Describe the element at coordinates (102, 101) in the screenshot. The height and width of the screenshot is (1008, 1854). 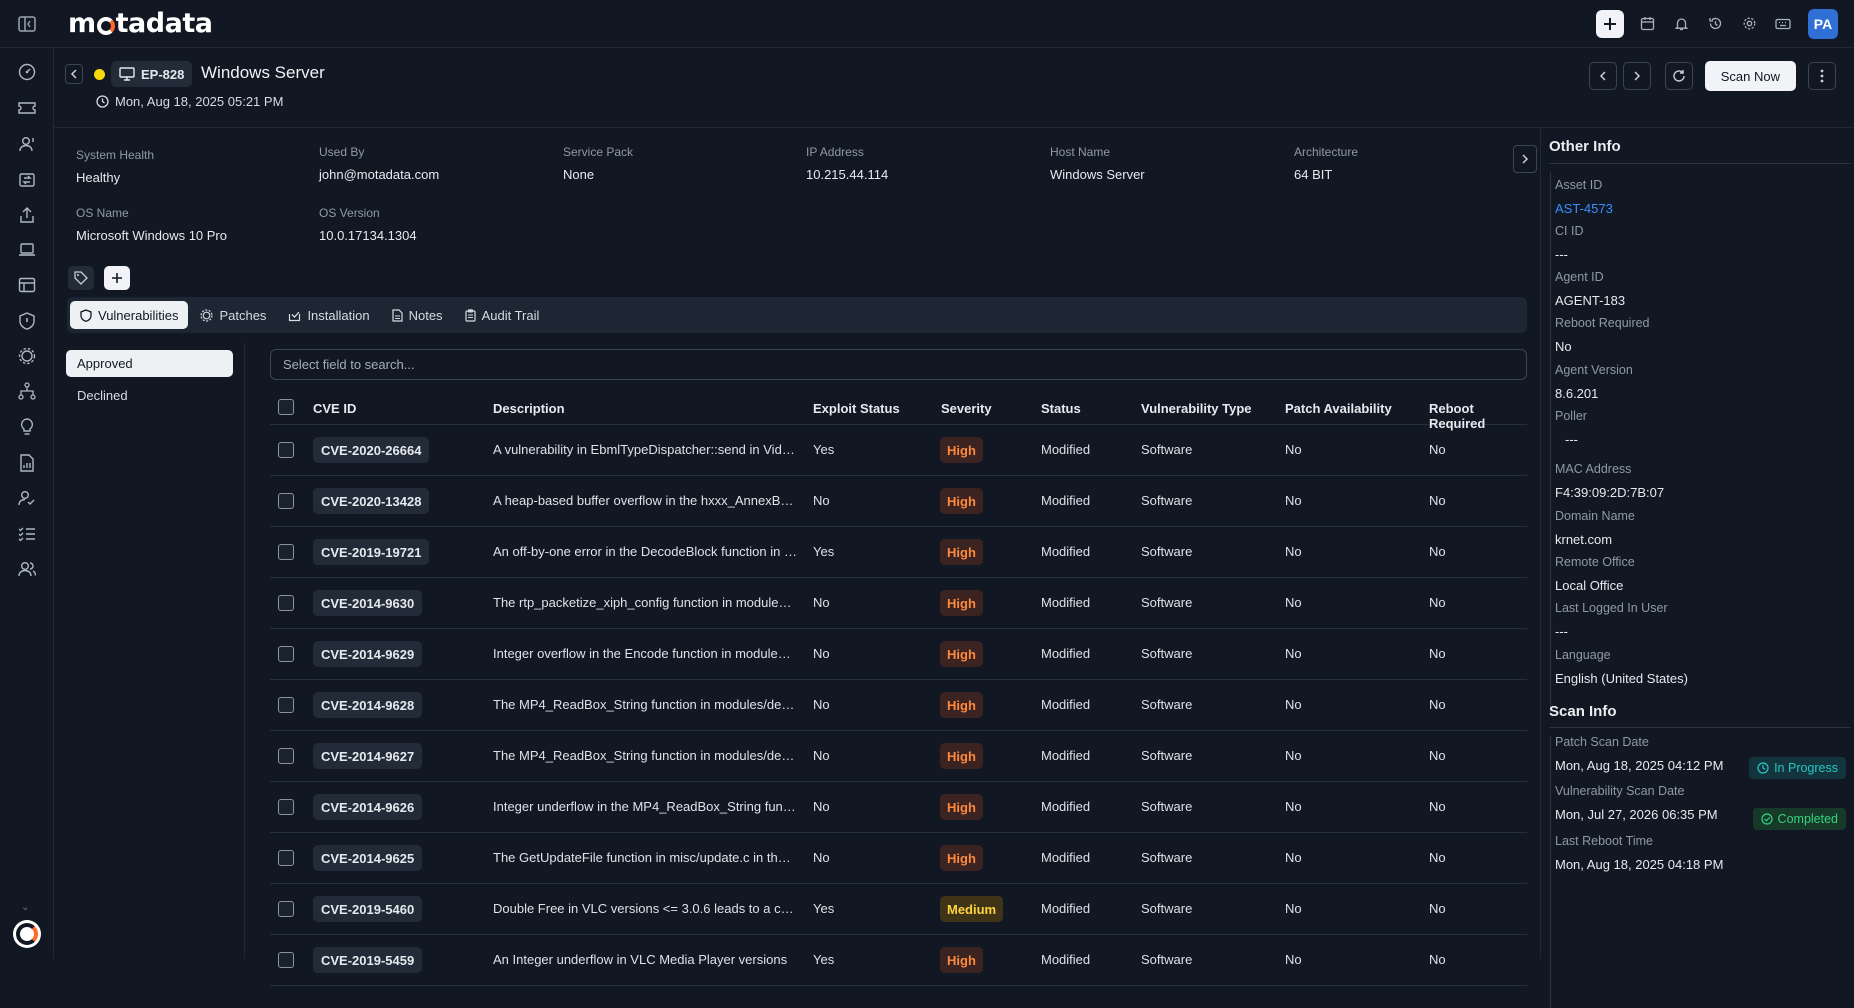
I see `clock-icon` at that location.